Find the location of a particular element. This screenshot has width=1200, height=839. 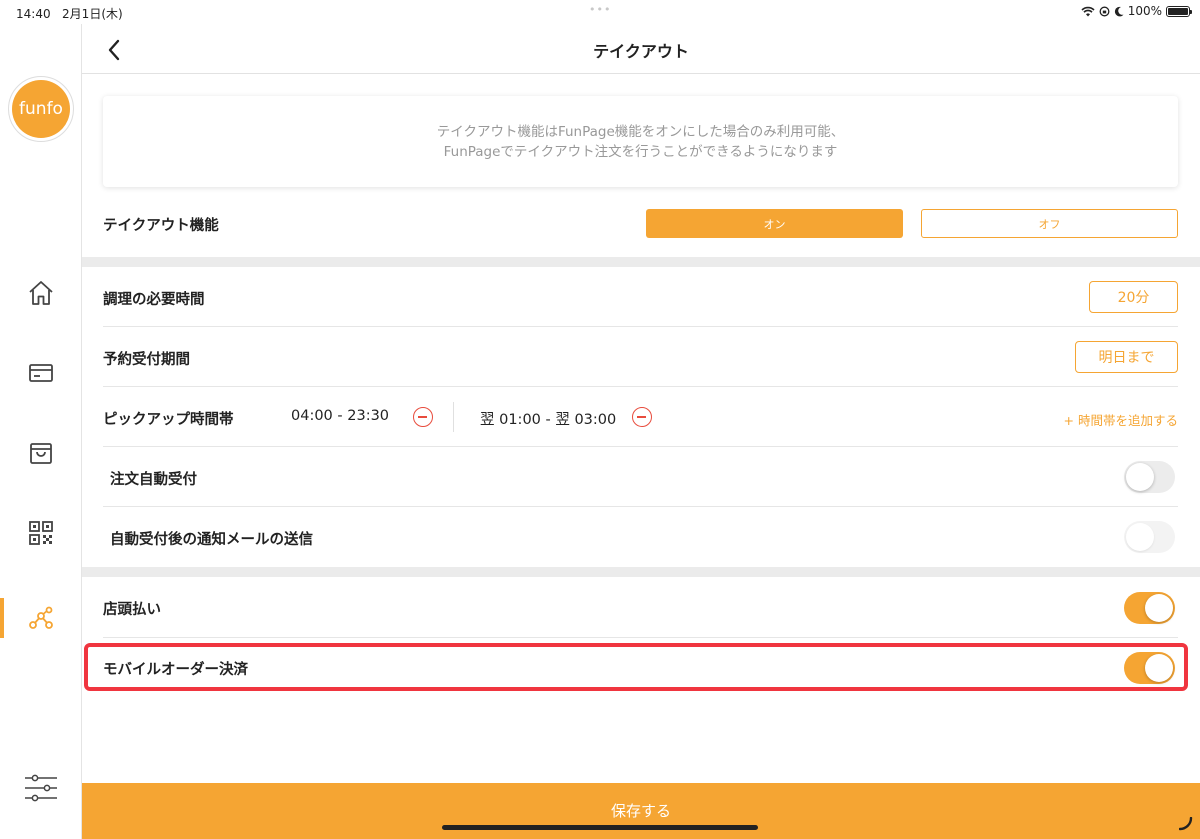

card-icon is located at coordinates (41, 373).